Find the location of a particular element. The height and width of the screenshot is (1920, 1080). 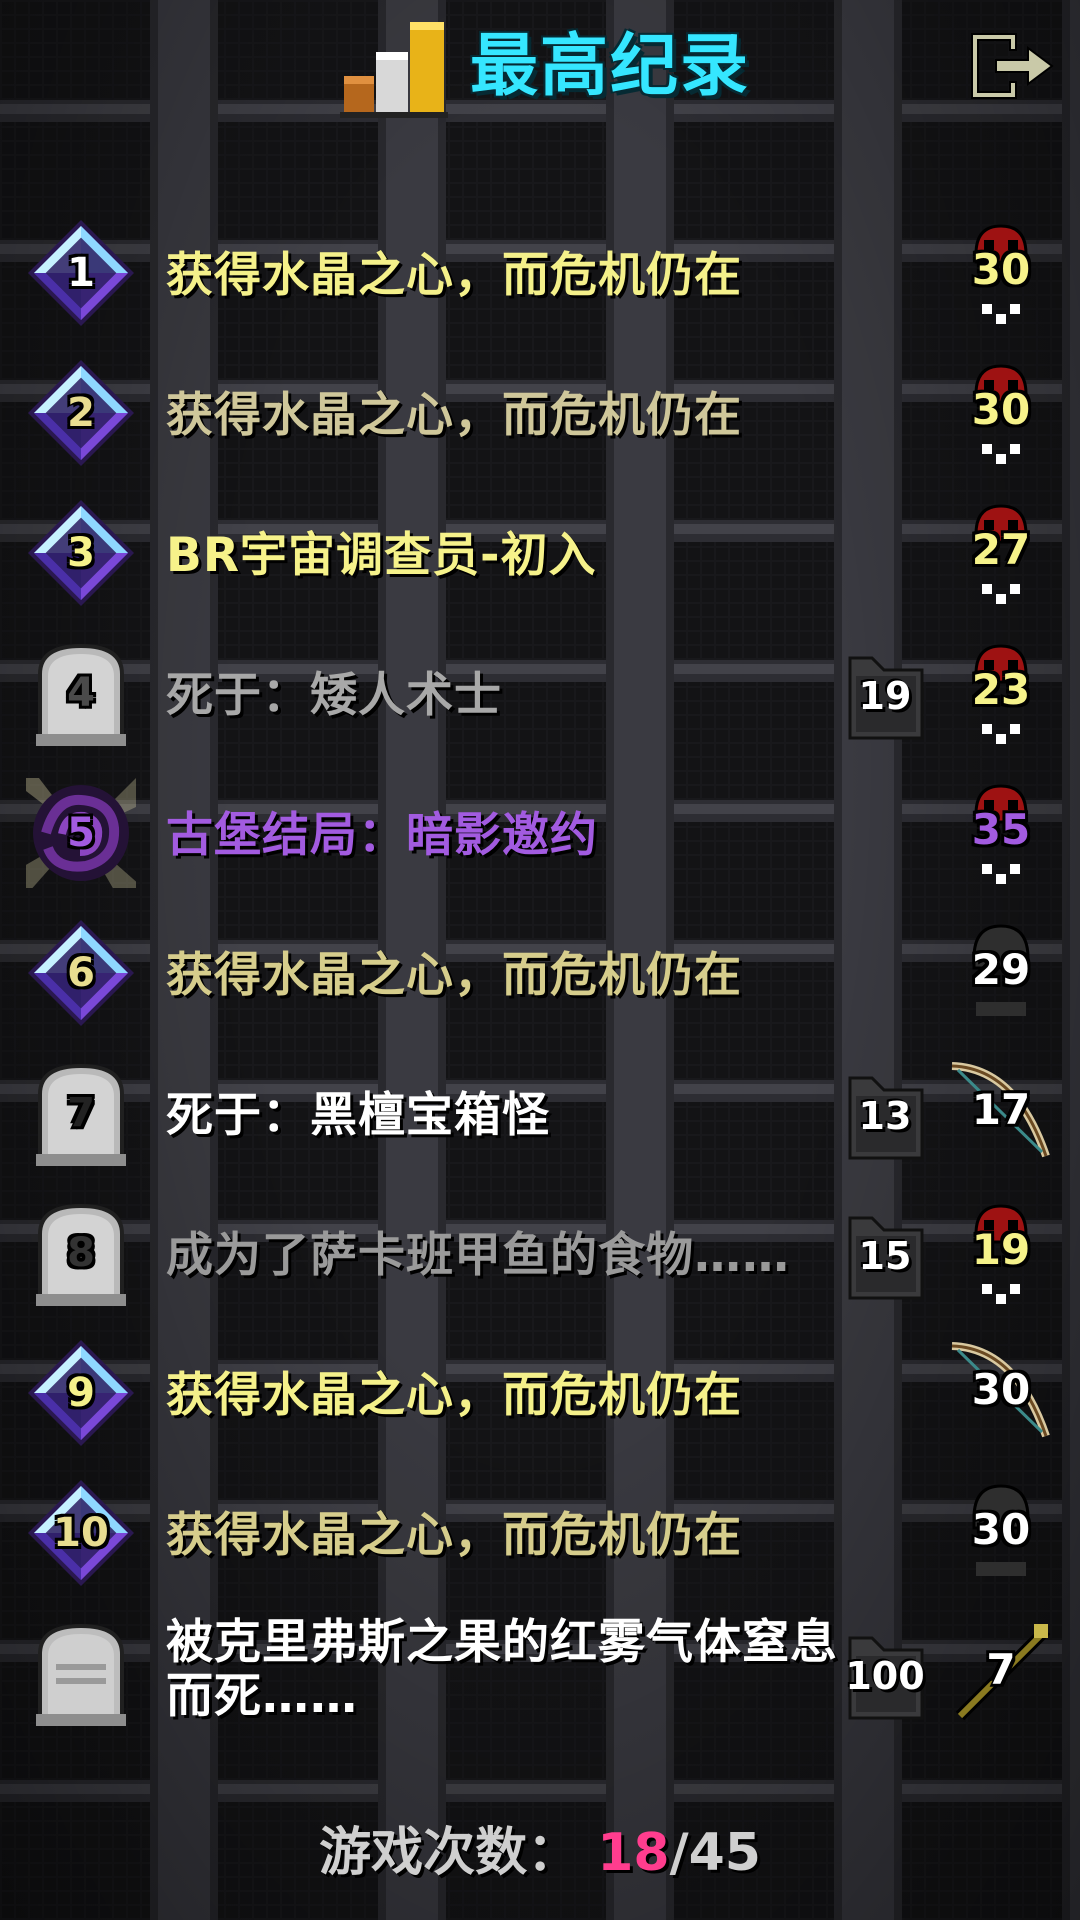

record-row: 5 古堡结局：暗影邀约 35 is located at coordinates (540, 830).